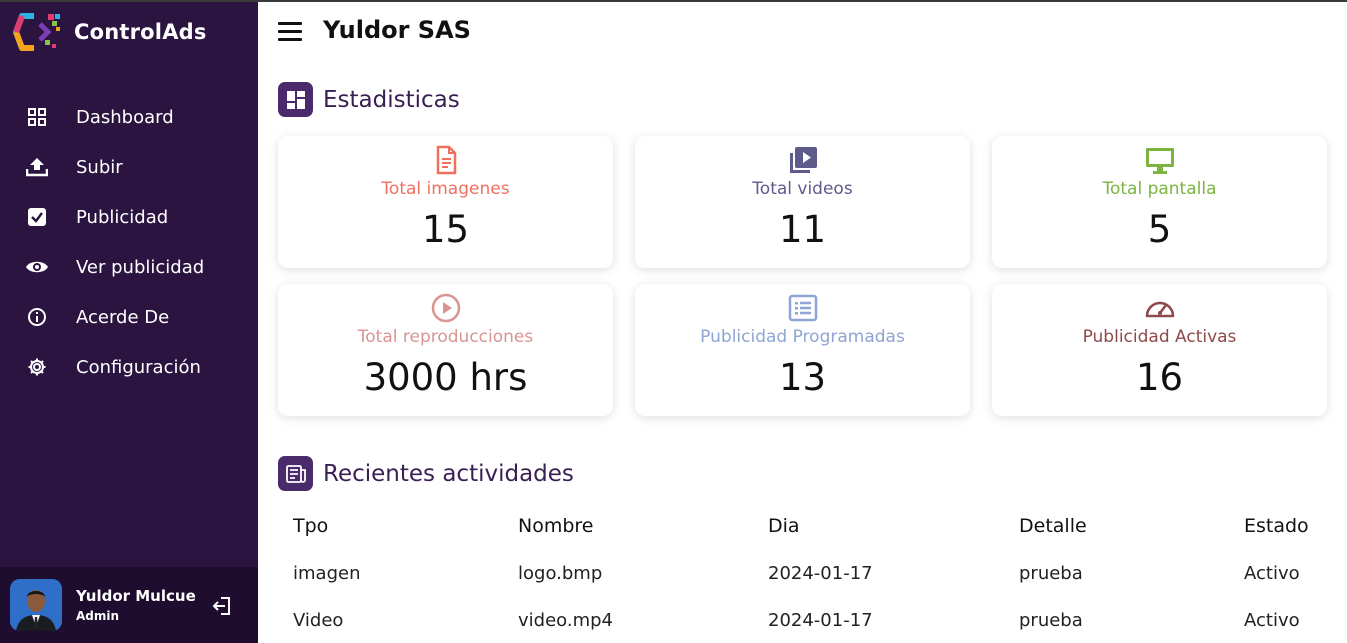 The image size is (1347, 643). What do you see at coordinates (445, 229) in the screenshot?
I see `stat-value: 15` at bounding box center [445, 229].